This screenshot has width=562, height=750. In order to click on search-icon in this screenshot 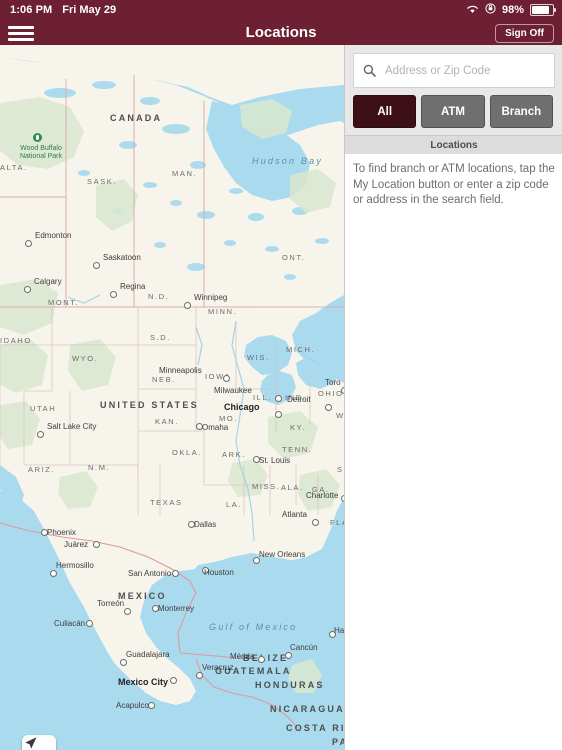, I will do `click(369, 70)`.